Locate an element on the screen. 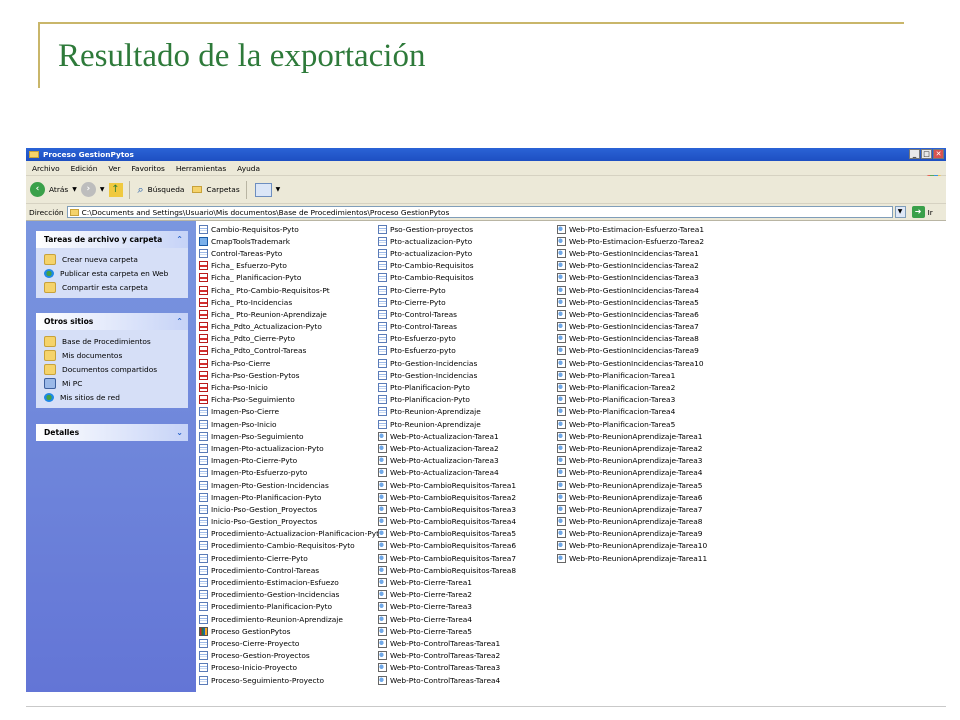  file-item: Web-Pto-GestionIncidencias-Tarea4 is located at coordinates (632, 290).